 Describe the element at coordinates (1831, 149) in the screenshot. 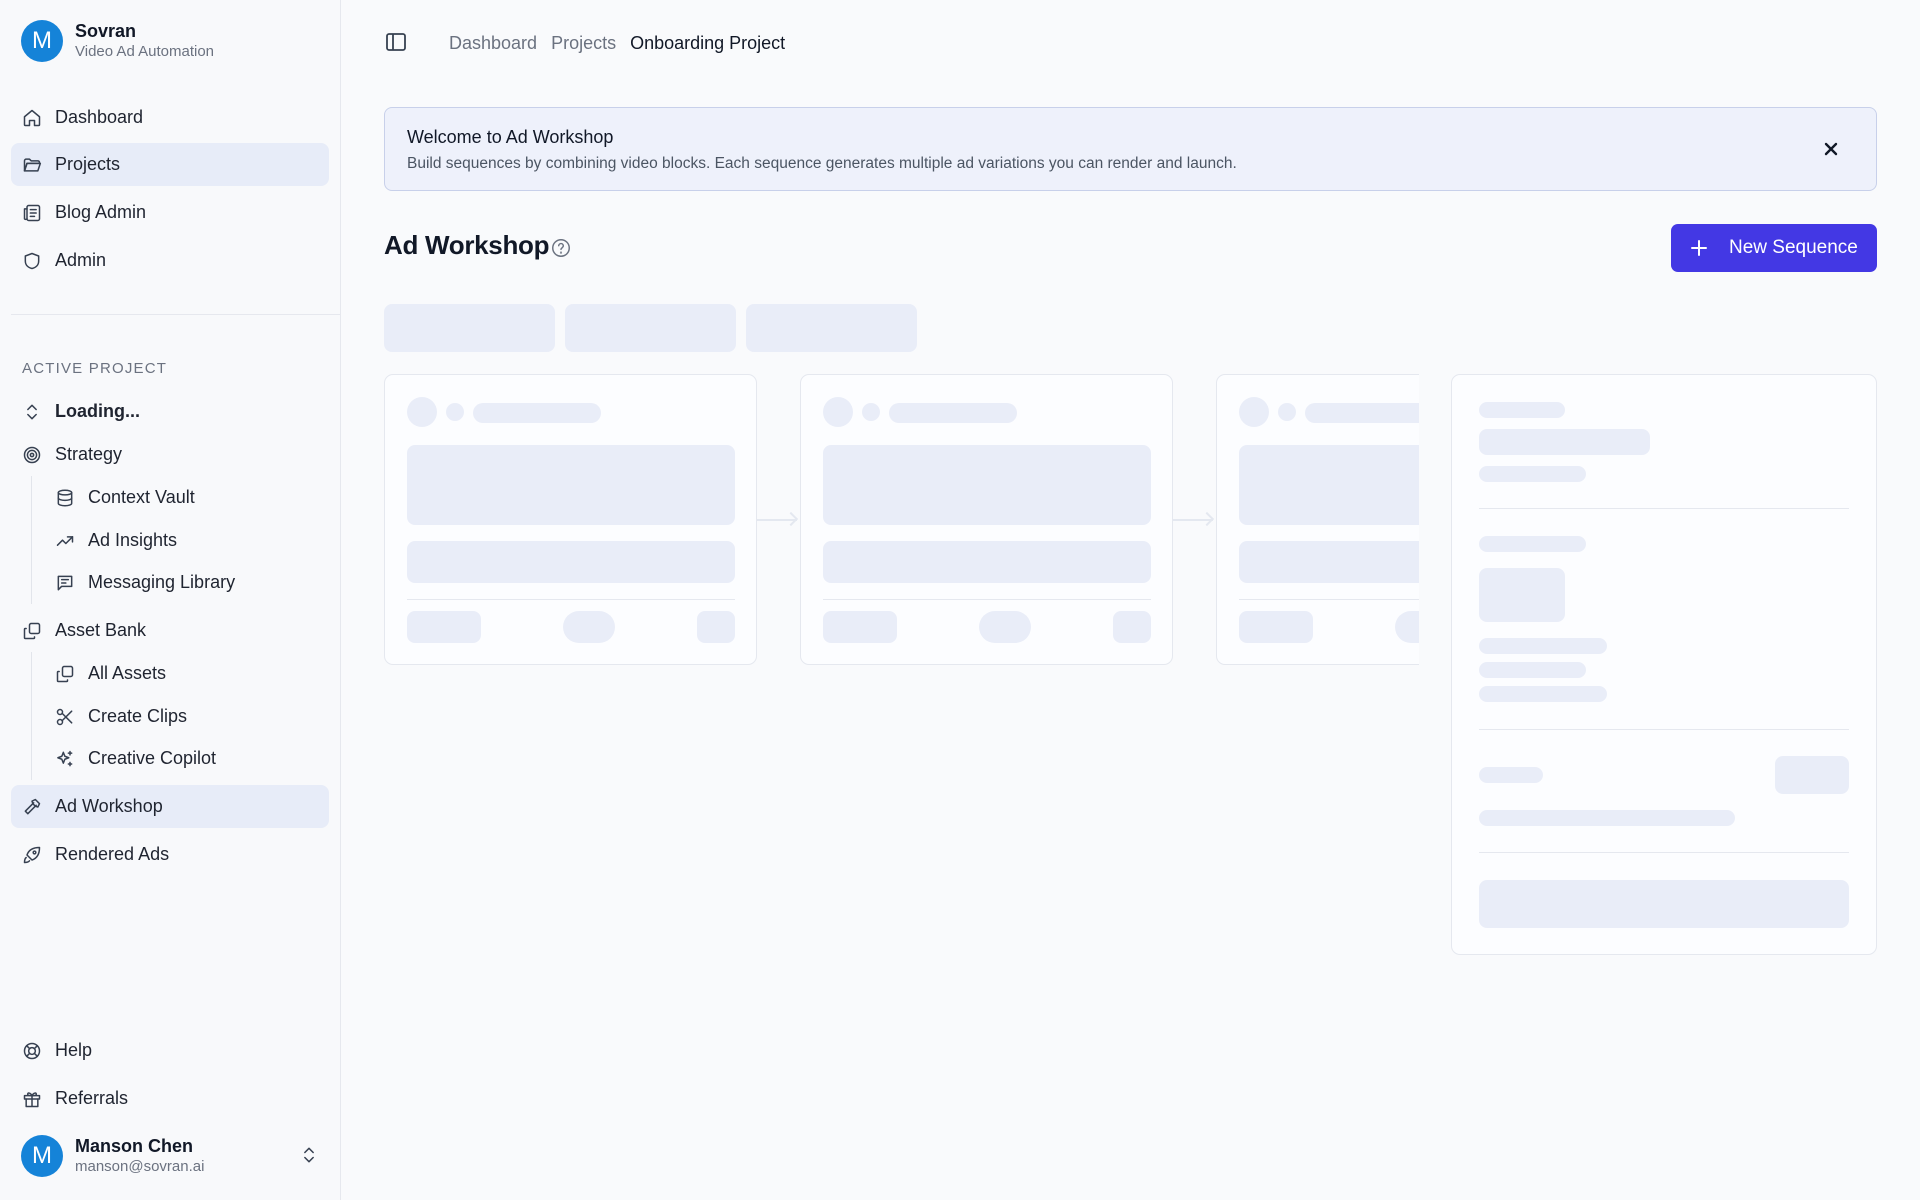

I see `close-icon` at that location.